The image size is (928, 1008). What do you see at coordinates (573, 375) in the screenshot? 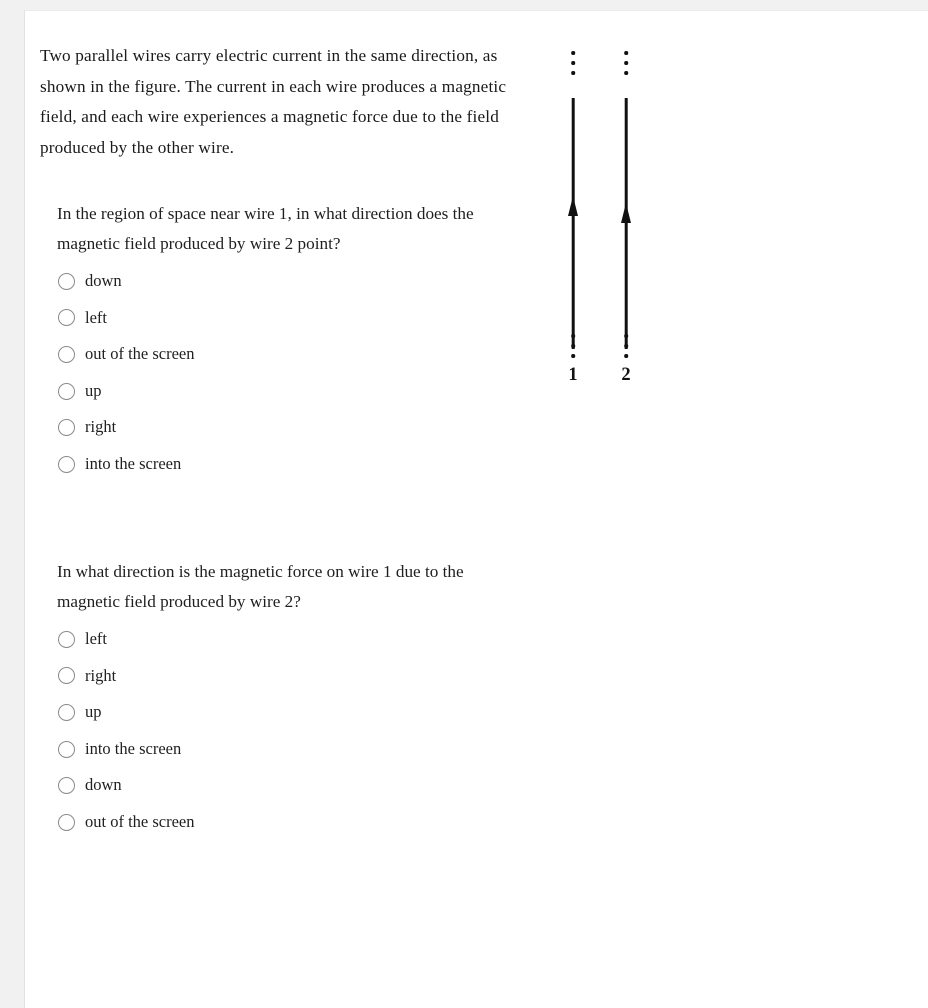
I see `wire-1-label: 1` at bounding box center [573, 375].